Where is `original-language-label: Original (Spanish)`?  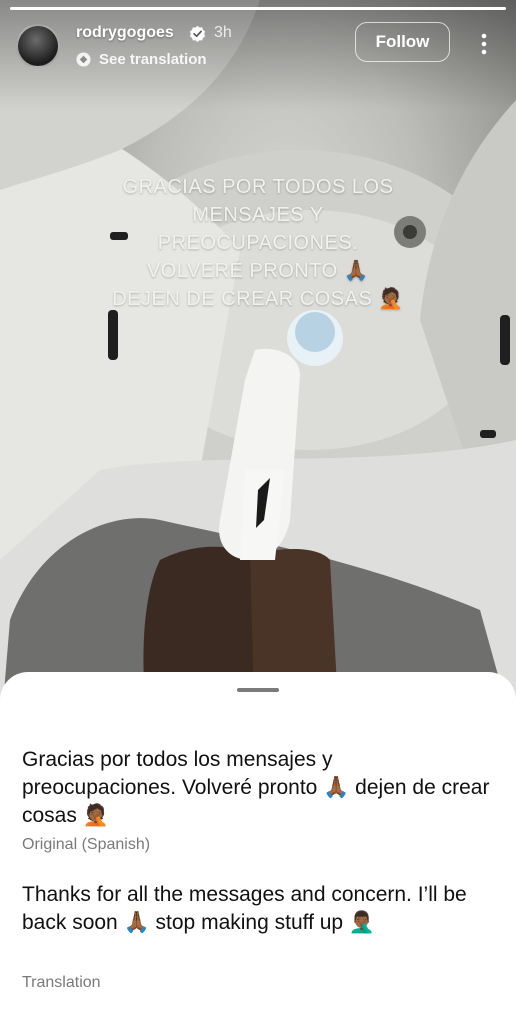 original-language-label: Original (Spanish) is located at coordinates (86, 844).